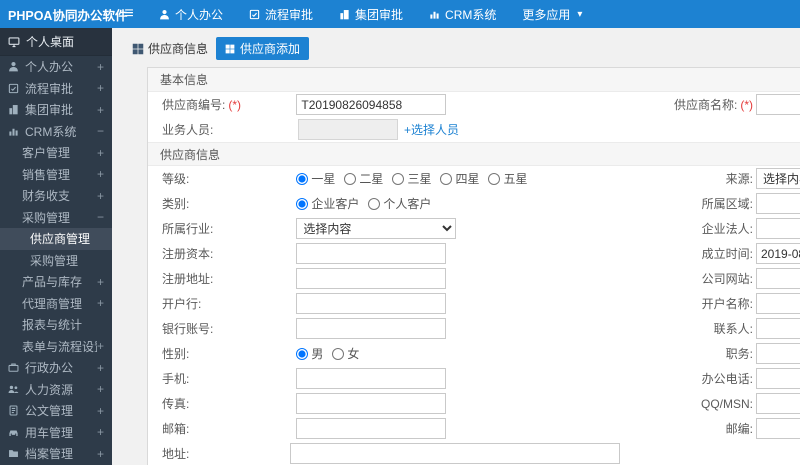  Describe the element at coordinates (778, 278) in the screenshot. I see `website-input` at that location.